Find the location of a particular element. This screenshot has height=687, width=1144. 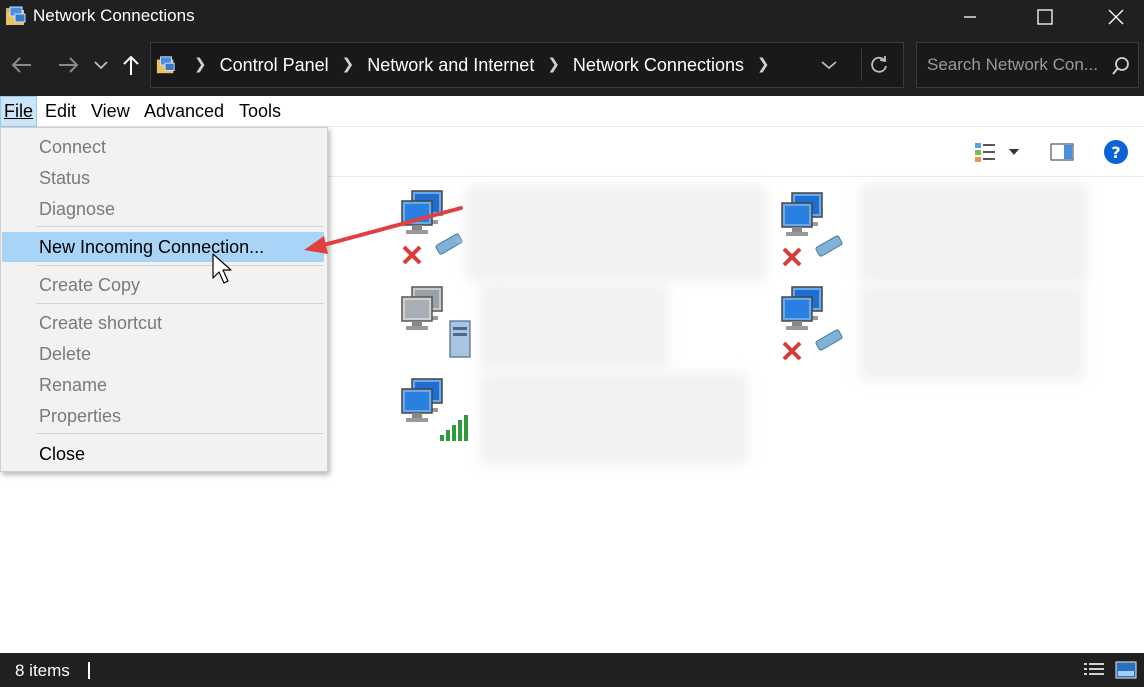

menu-file-label: File is located at coordinates (19, 111).